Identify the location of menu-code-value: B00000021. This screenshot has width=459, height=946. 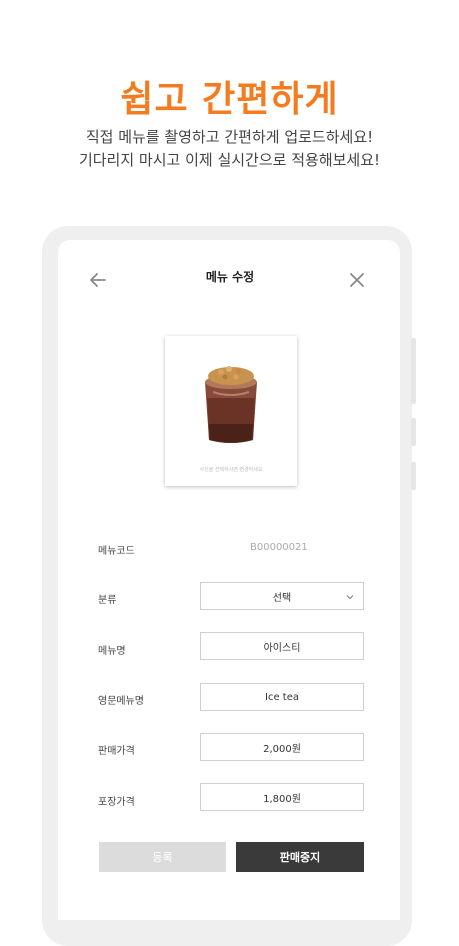
(279, 547).